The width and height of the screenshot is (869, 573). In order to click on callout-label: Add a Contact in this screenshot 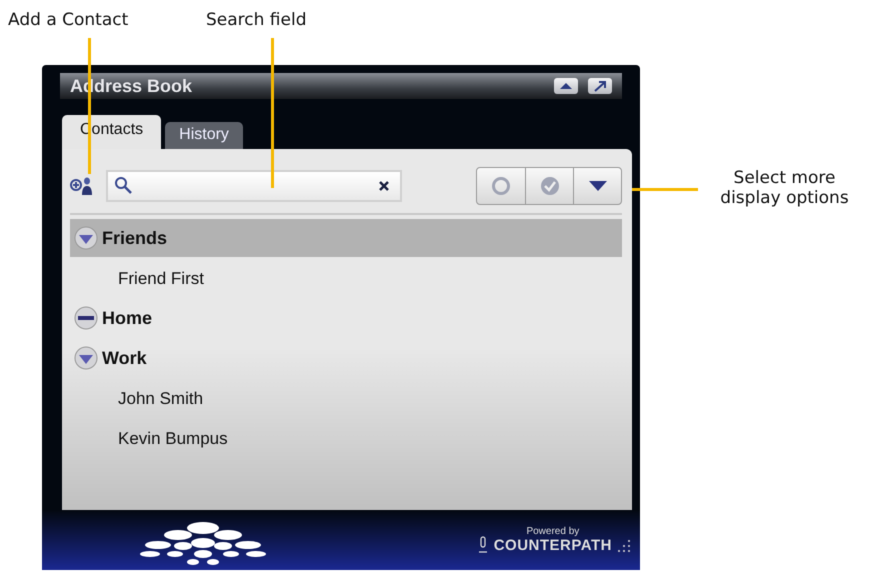, I will do `click(68, 20)`.